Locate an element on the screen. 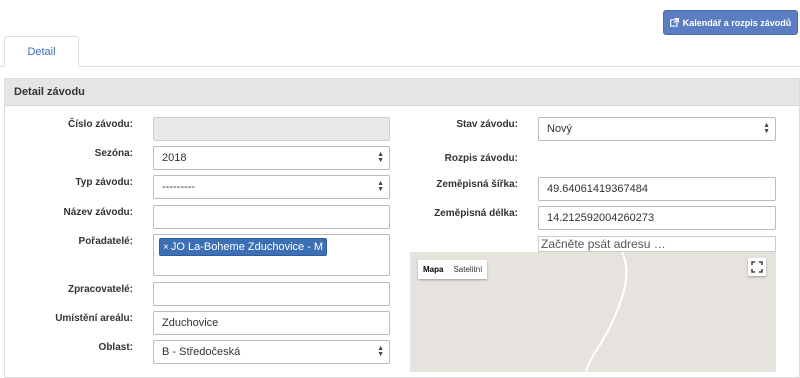 The height and width of the screenshot is (378, 800). panel-title: Detail závodu is located at coordinates (402, 92).